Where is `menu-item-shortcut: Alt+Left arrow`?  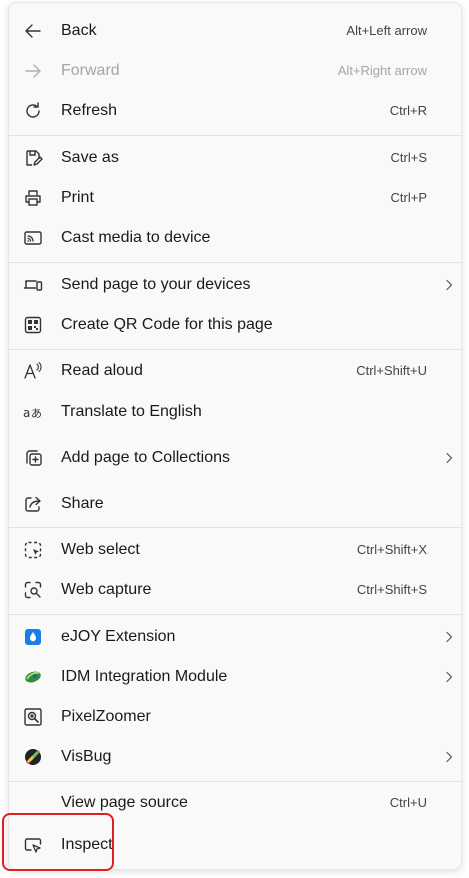 menu-item-shortcut: Alt+Left arrow is located at coordinates (386, 30).